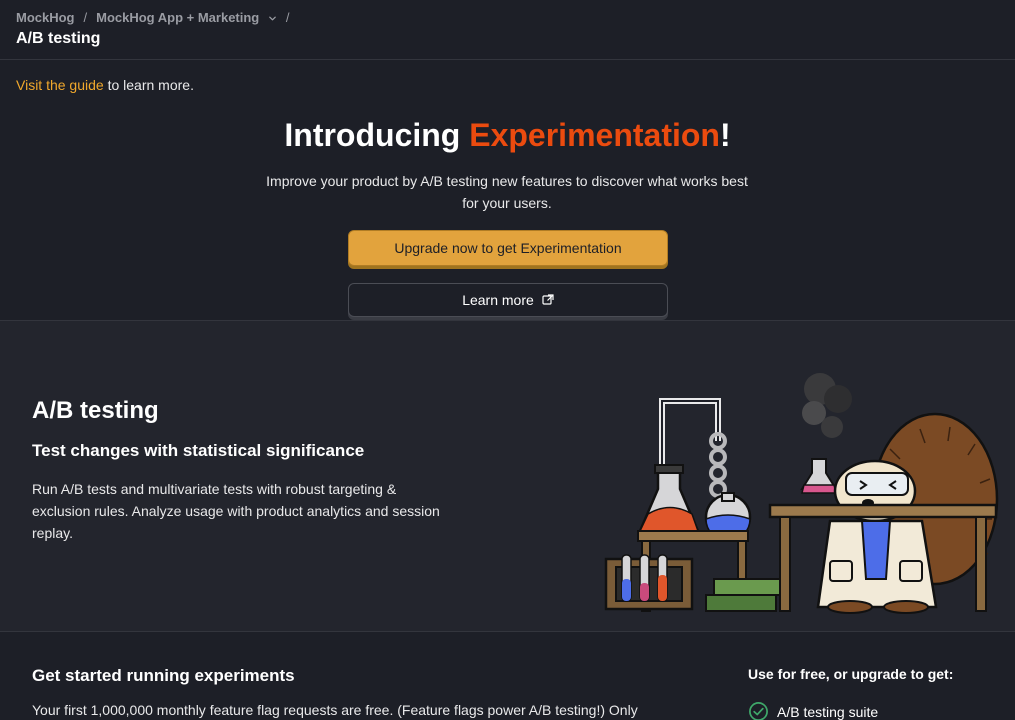  I want to click on check-circle-icon, so click(758, 711).